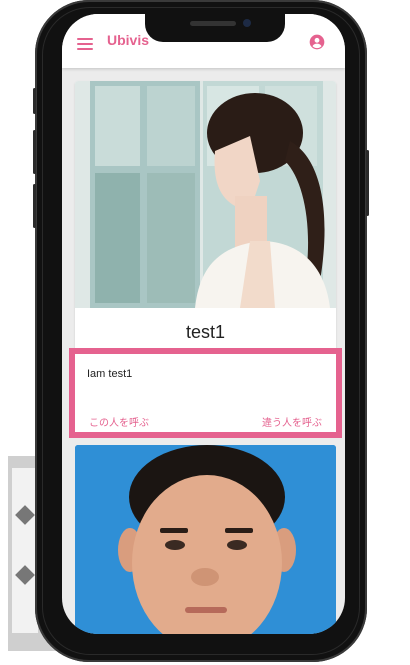 The width and height of the screenshot is (410, 665). I want to click on phone-volume-up, so click(34, 152).